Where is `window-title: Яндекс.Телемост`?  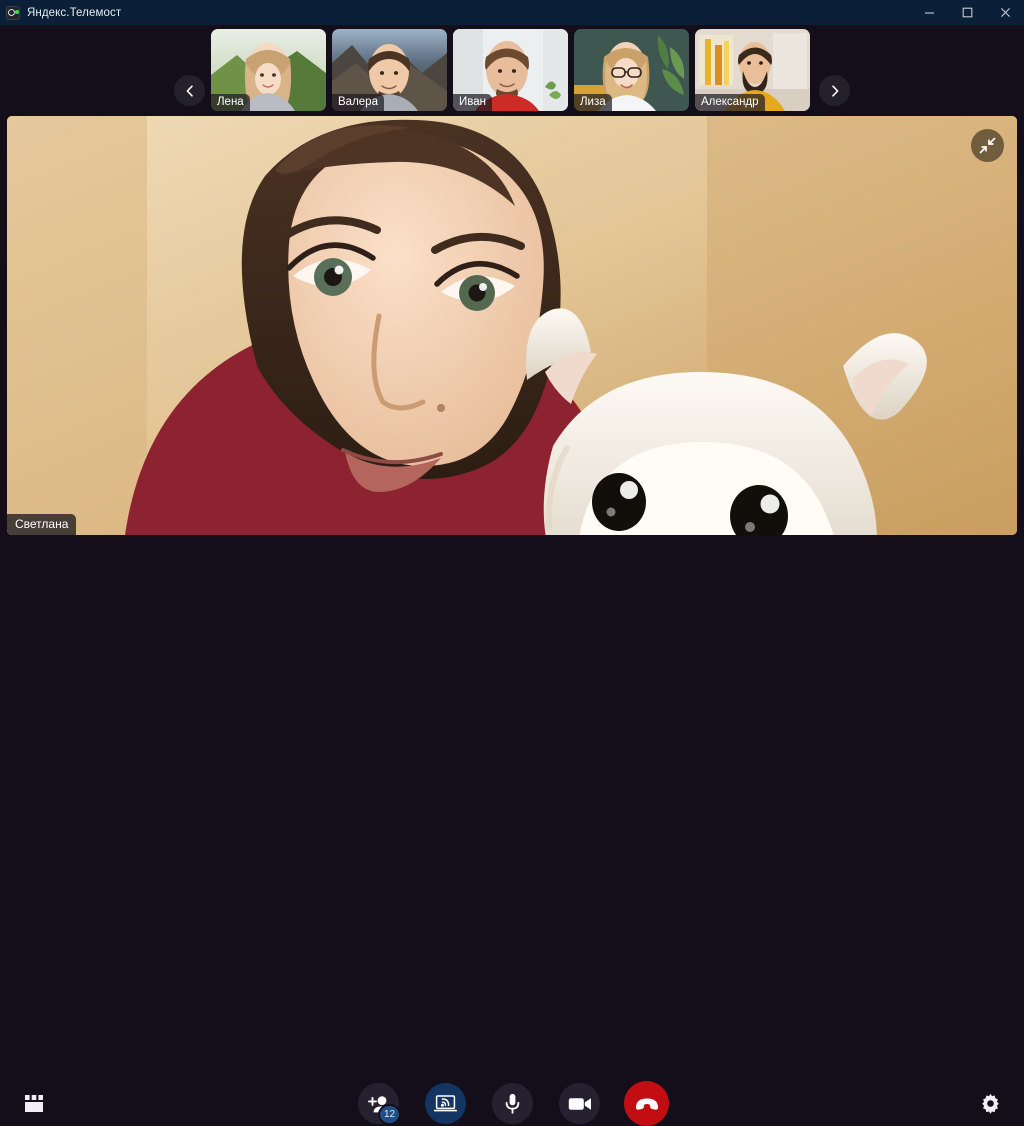 window-title: Яндекс.Телемост is located at coordinates (74, 12).